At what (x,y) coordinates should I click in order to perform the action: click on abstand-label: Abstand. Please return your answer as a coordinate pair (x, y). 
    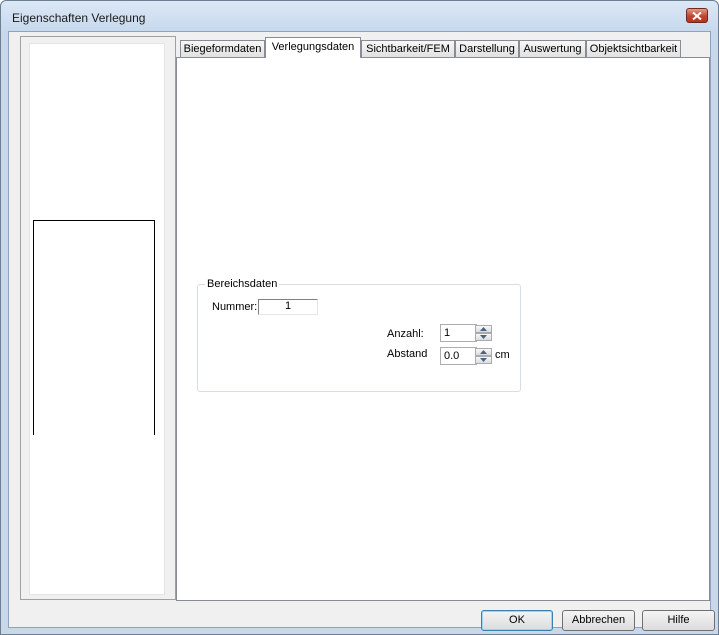
    Looking at the image, I should click on (407, 354).